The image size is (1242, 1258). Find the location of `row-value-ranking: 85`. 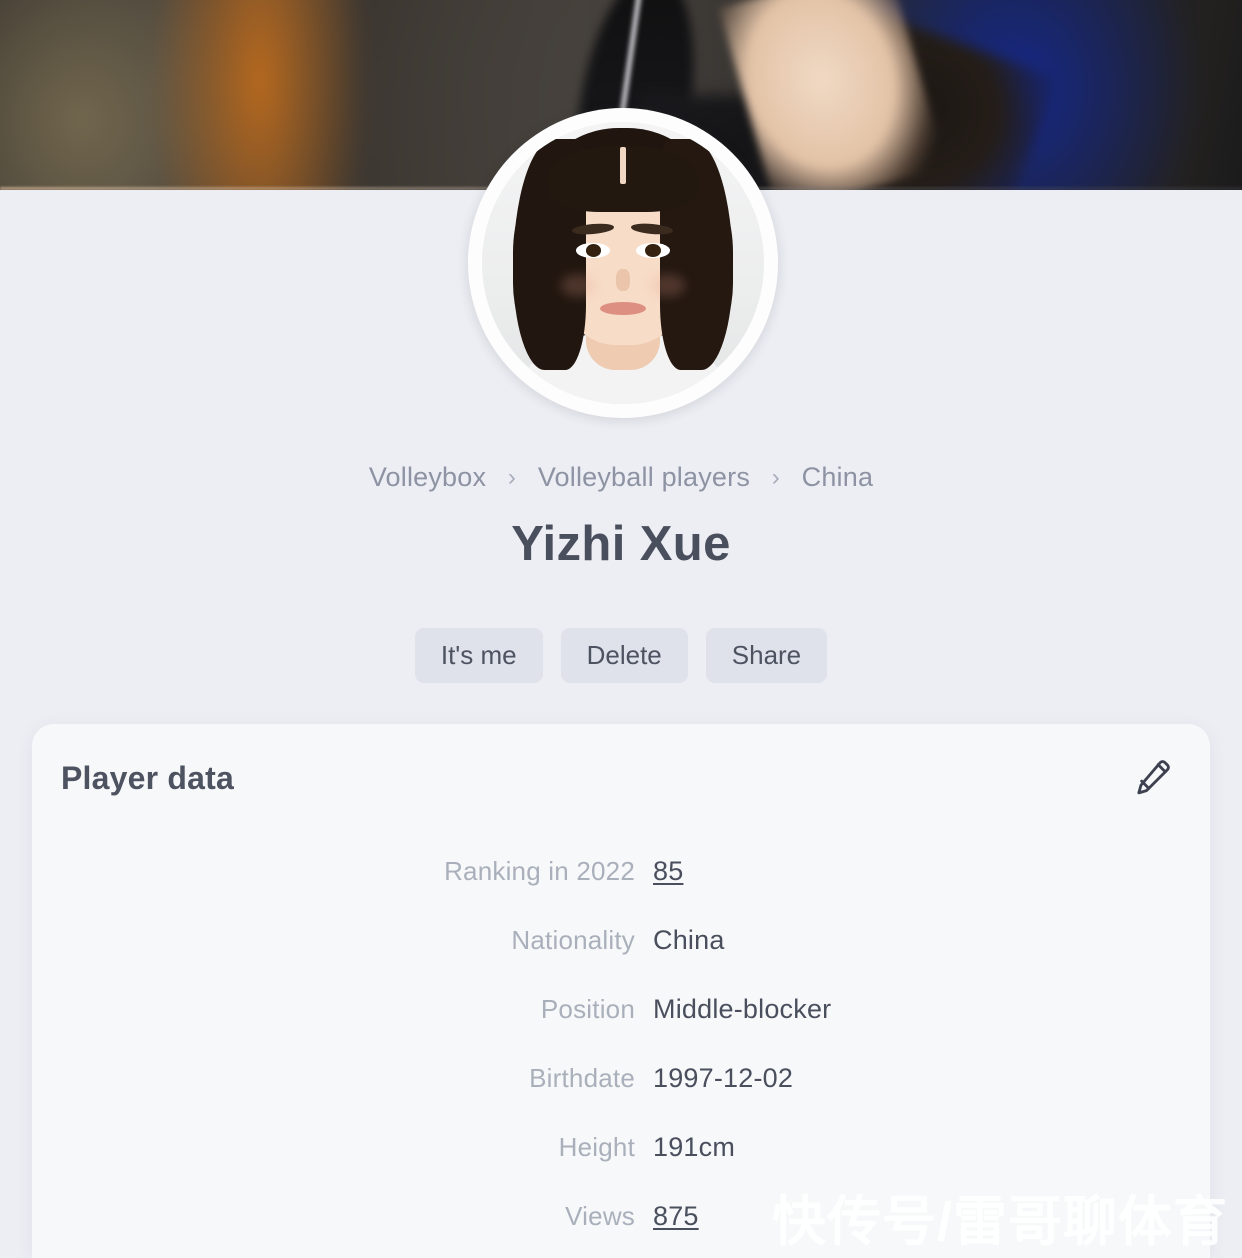

row-value-ranking: 85 is located at coordinates (668, 871).